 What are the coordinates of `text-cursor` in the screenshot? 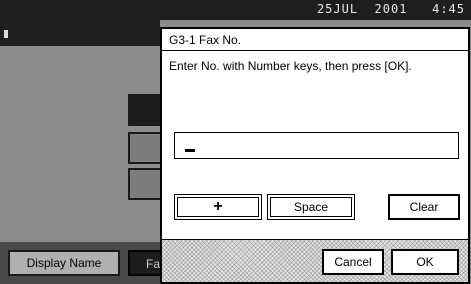 It's located at (190, 150).